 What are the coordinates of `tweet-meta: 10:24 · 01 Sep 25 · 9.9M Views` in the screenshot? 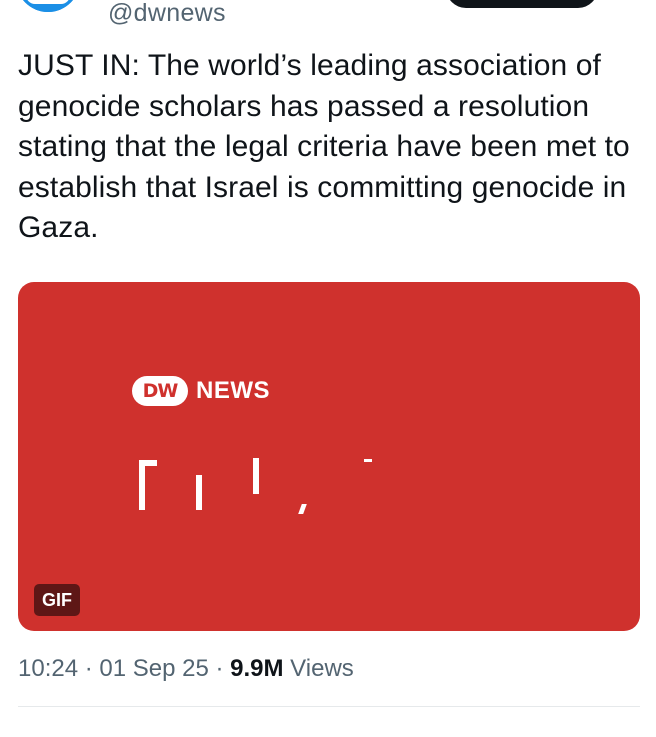 It's located at (186, 669).